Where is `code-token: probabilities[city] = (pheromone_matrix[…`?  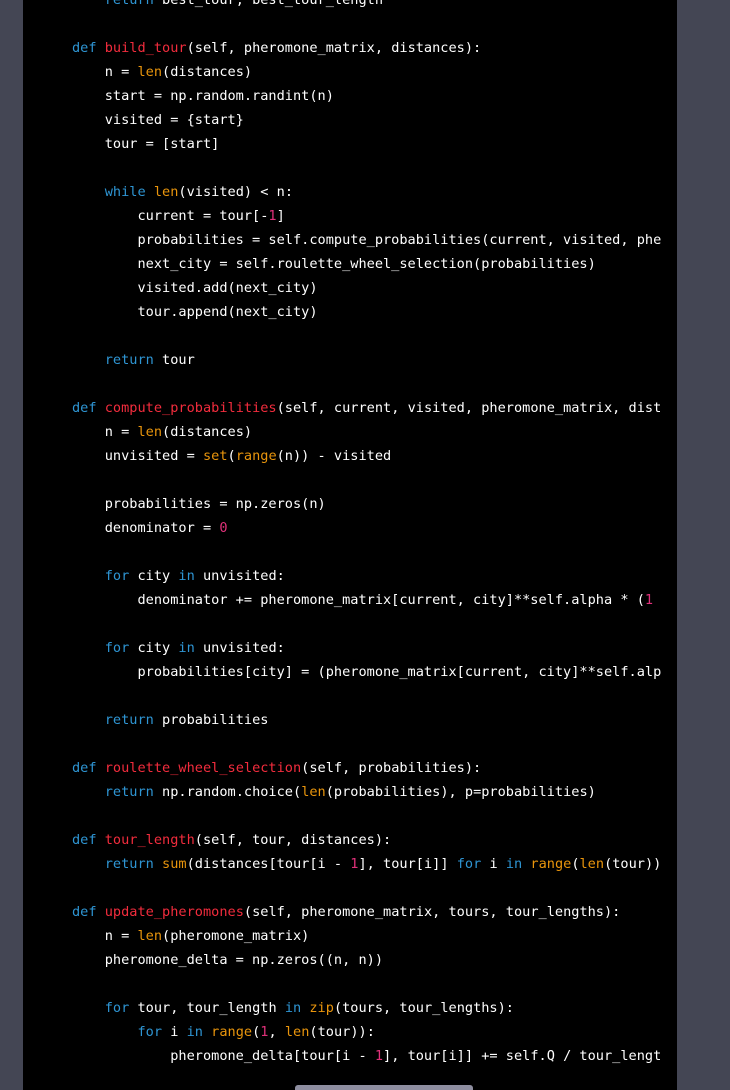
code-token: probabilities[city] = (pheromone_matrix[… is located at coordinates (367, 672).